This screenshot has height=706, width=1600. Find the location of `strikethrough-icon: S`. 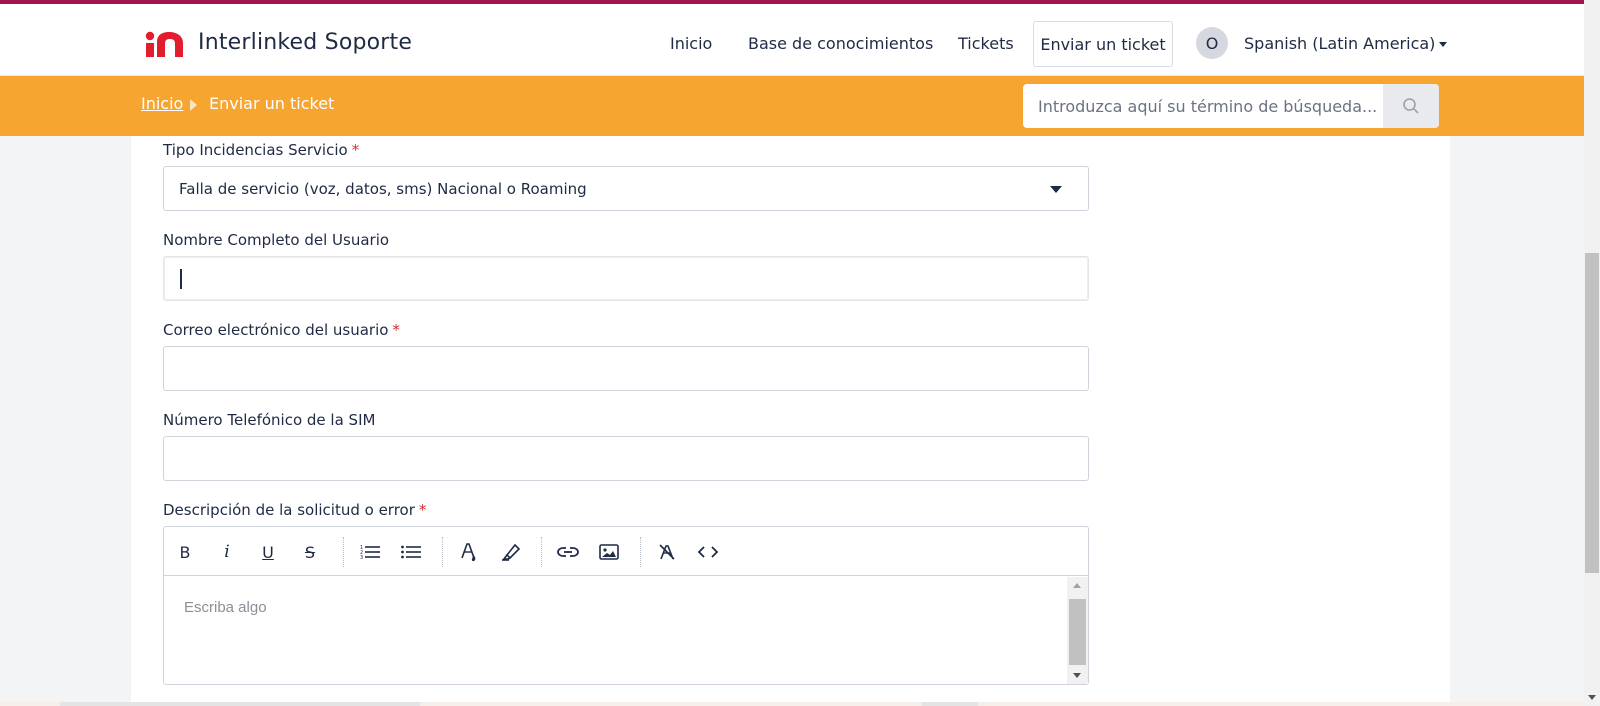

strikethrough-icon: S is located at coordinates (310, 552).